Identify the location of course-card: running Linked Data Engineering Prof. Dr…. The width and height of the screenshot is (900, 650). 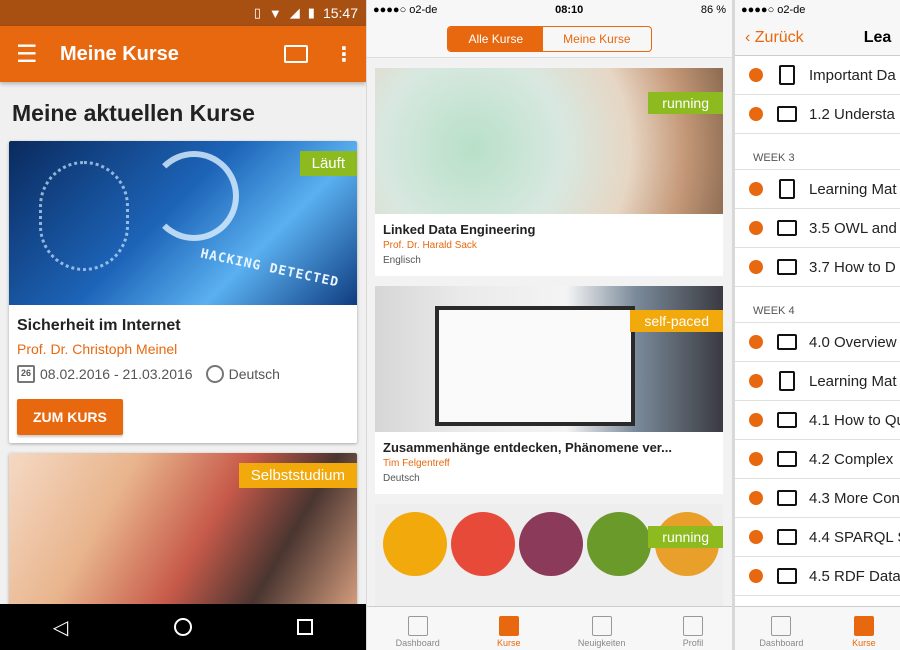
(549, 172).